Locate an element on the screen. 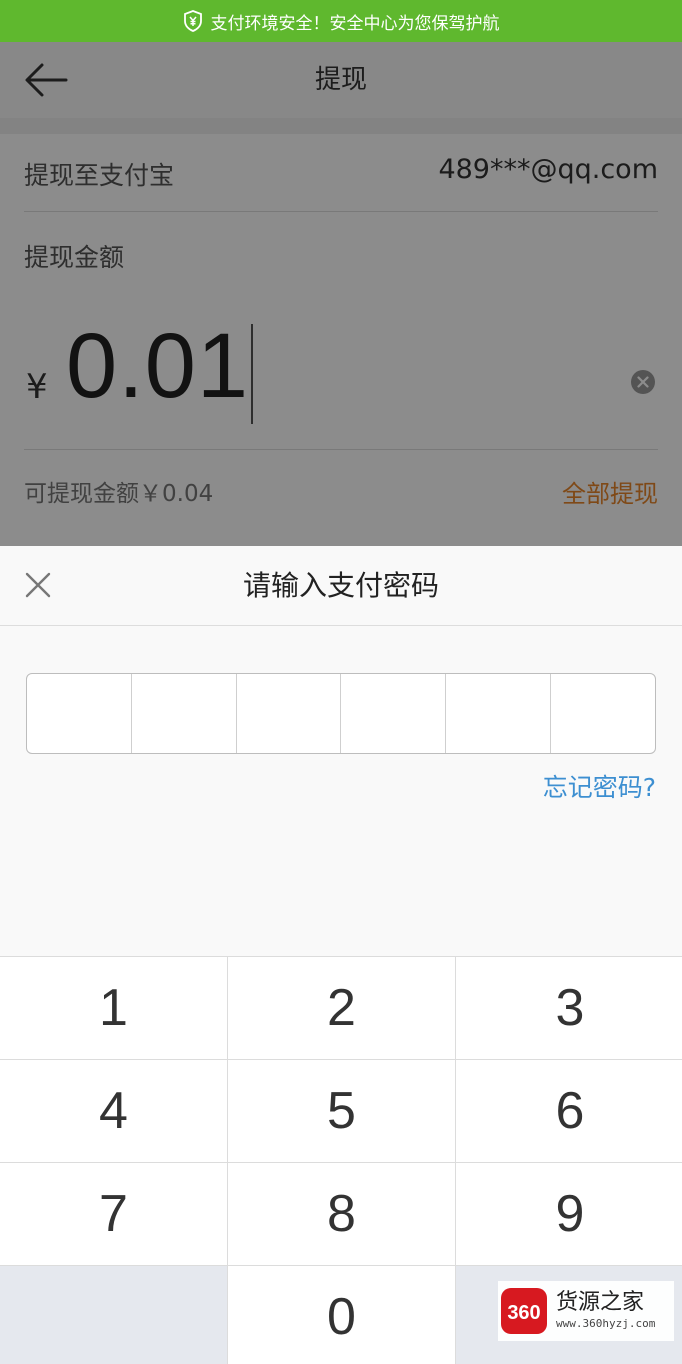  key-4: 4 is located at coordinates (113, 1111).